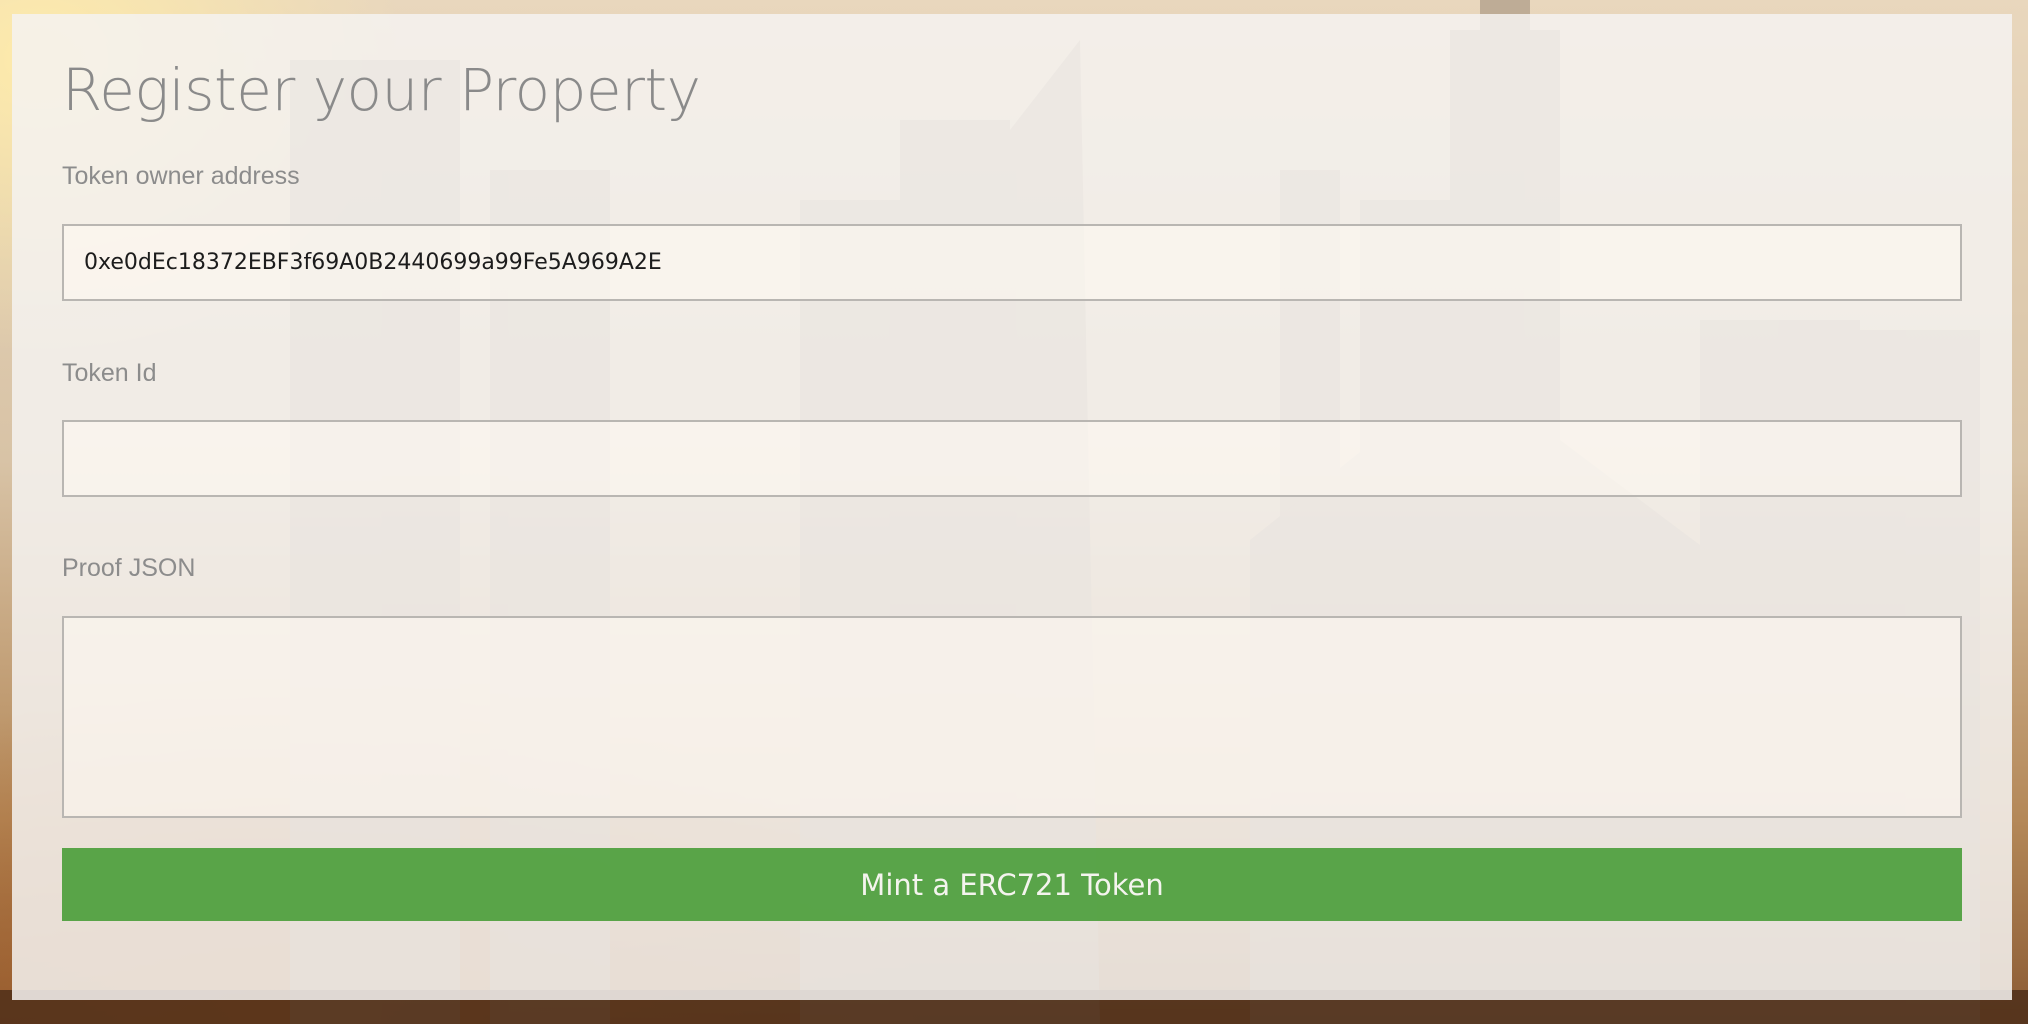  I want to click on mint-erc721-token-button: Mint a ERC721 Token, so click(1012, 884).